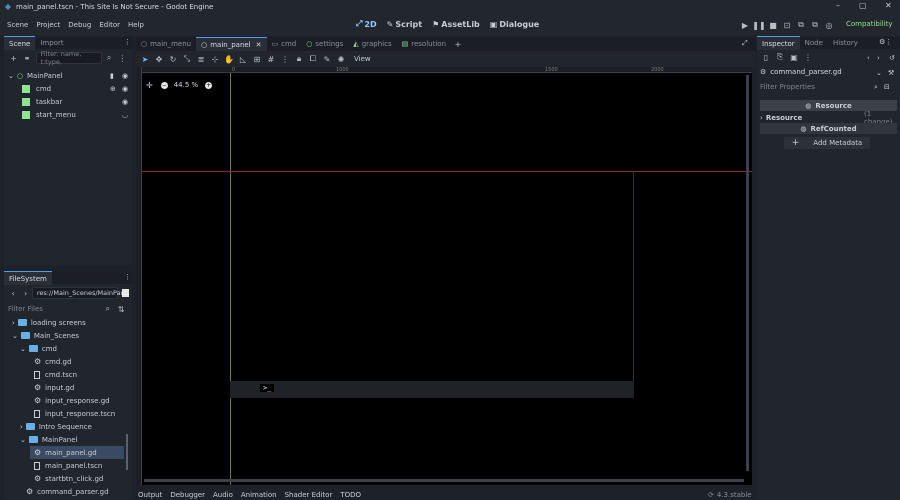 Image resolution: width=900 pixels, height=500 pixels. I want to click on select-tool-icon: ➤, so click(145, 59).